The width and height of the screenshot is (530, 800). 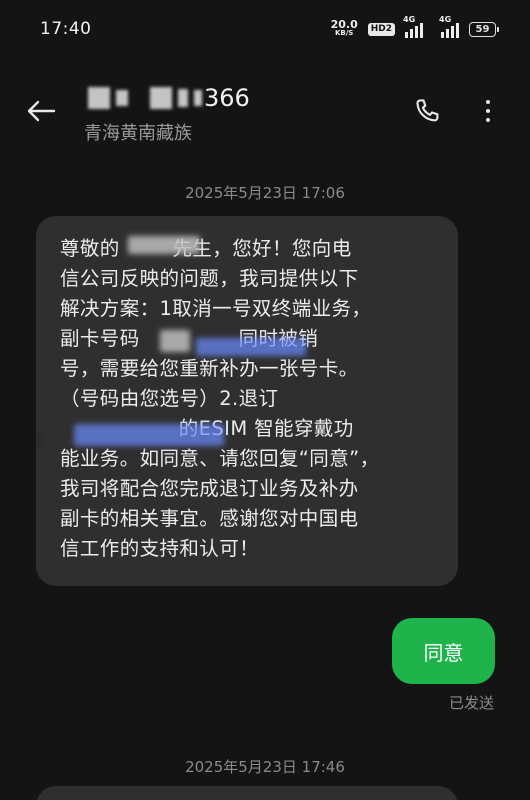 I want to click on status-indicators: 20.0 KB/S HD2 4G 4G 59, so click(x=414, y=26).